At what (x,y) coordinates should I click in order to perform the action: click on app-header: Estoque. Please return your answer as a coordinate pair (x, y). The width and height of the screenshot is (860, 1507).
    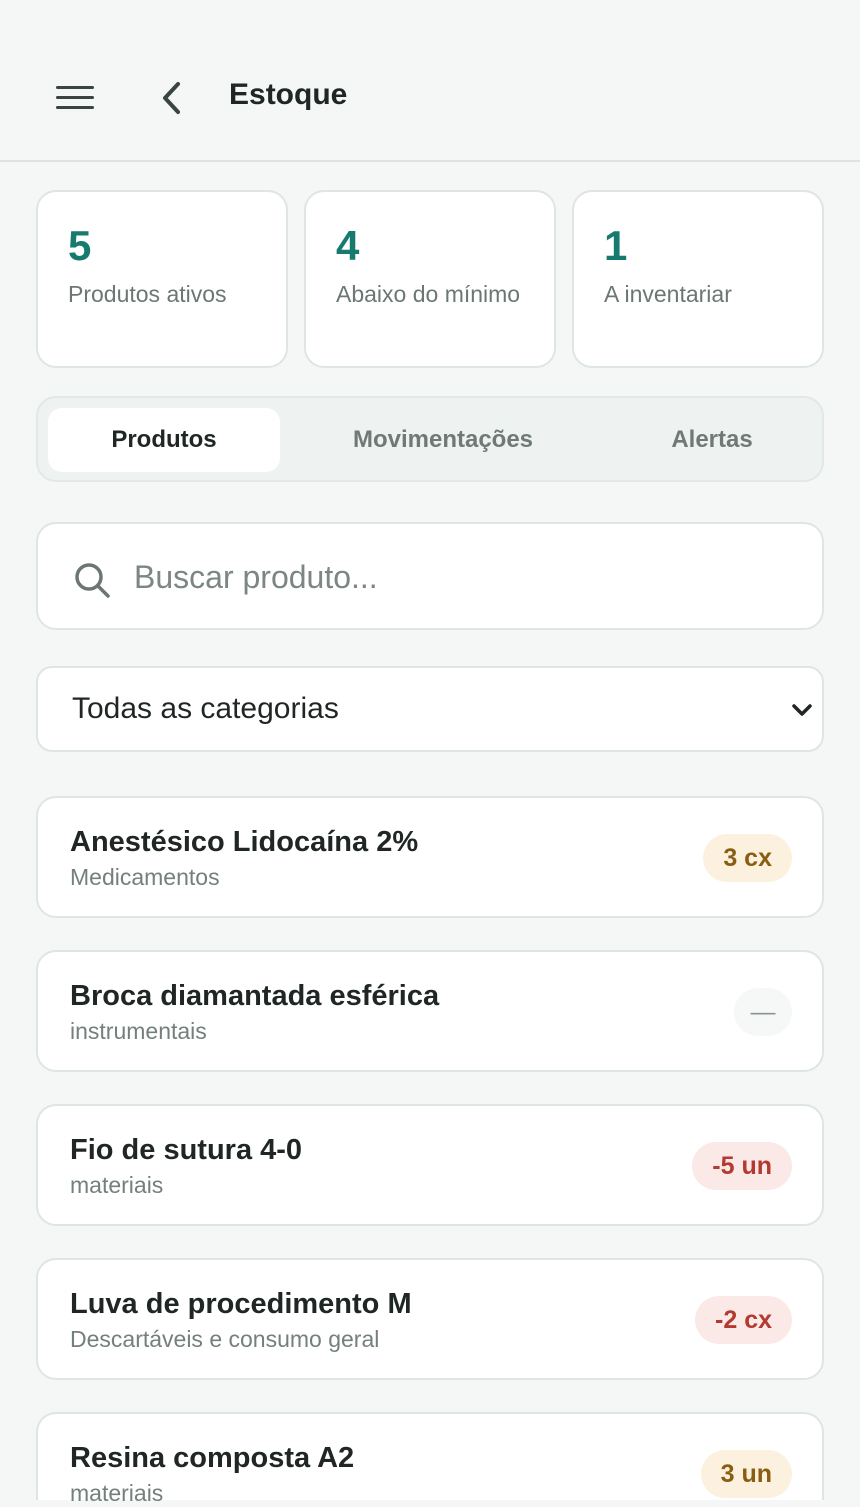
    Looking at the image, I should click on (430, 81).